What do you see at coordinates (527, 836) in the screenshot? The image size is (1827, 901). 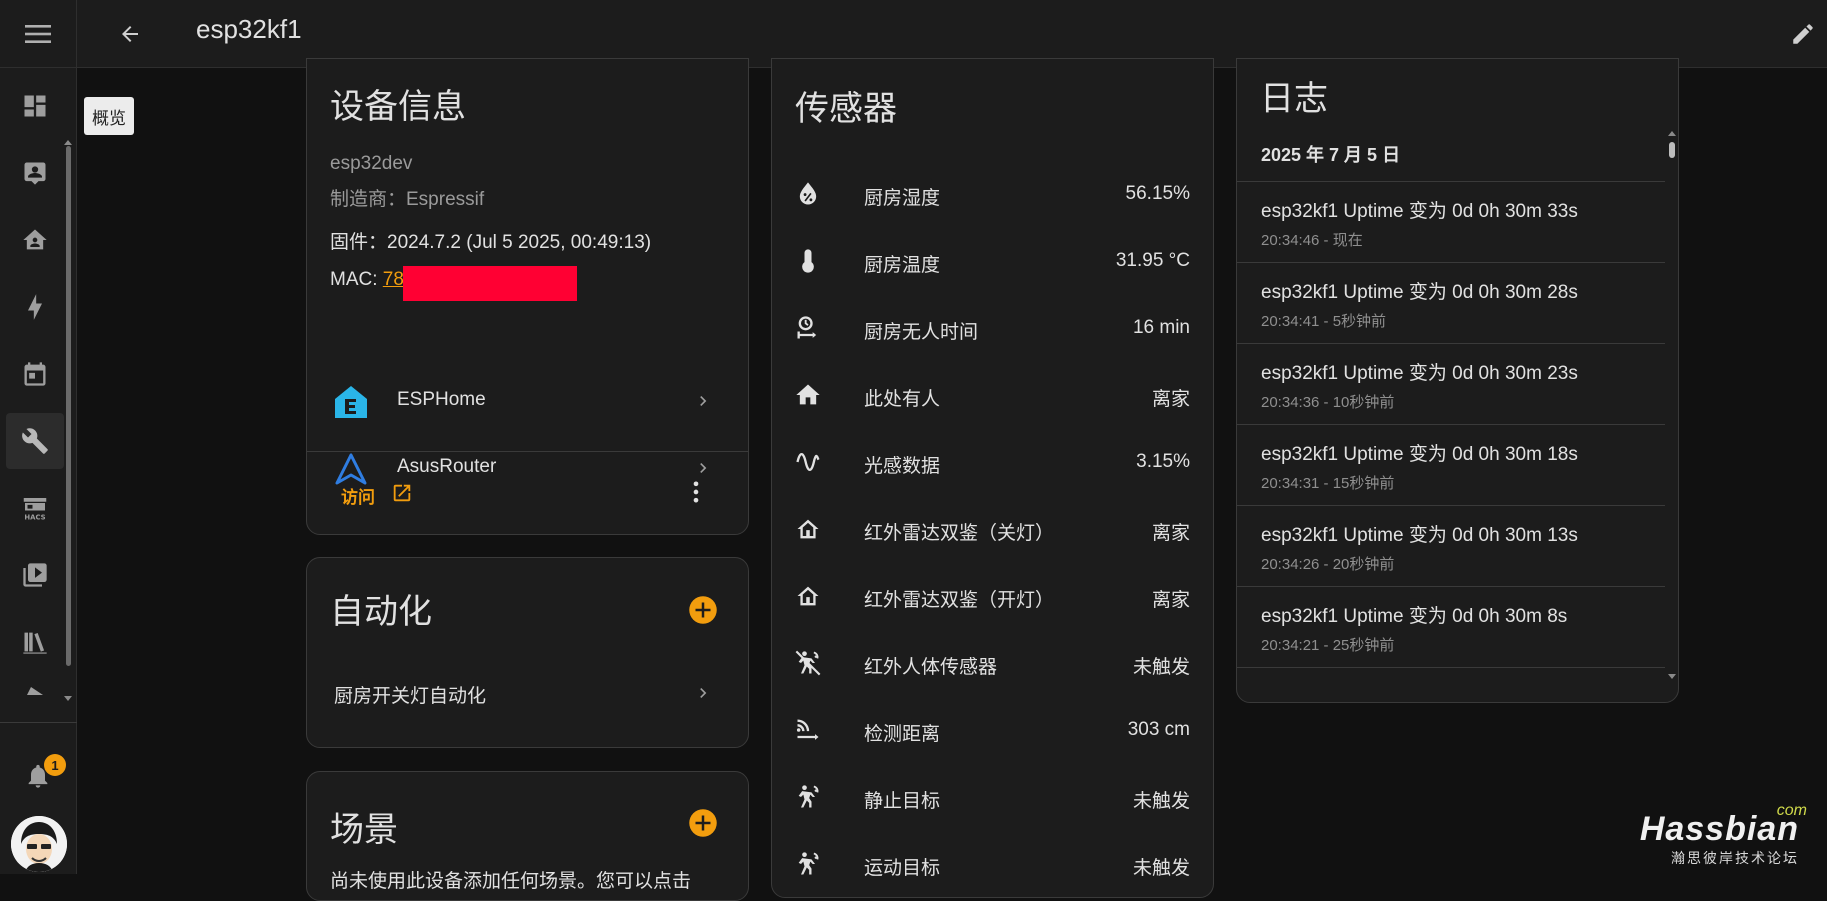 I see `scenes-card: 场景 尚未使用此设备添加任何场景。您可以点击` at bounding box center [527, 836].